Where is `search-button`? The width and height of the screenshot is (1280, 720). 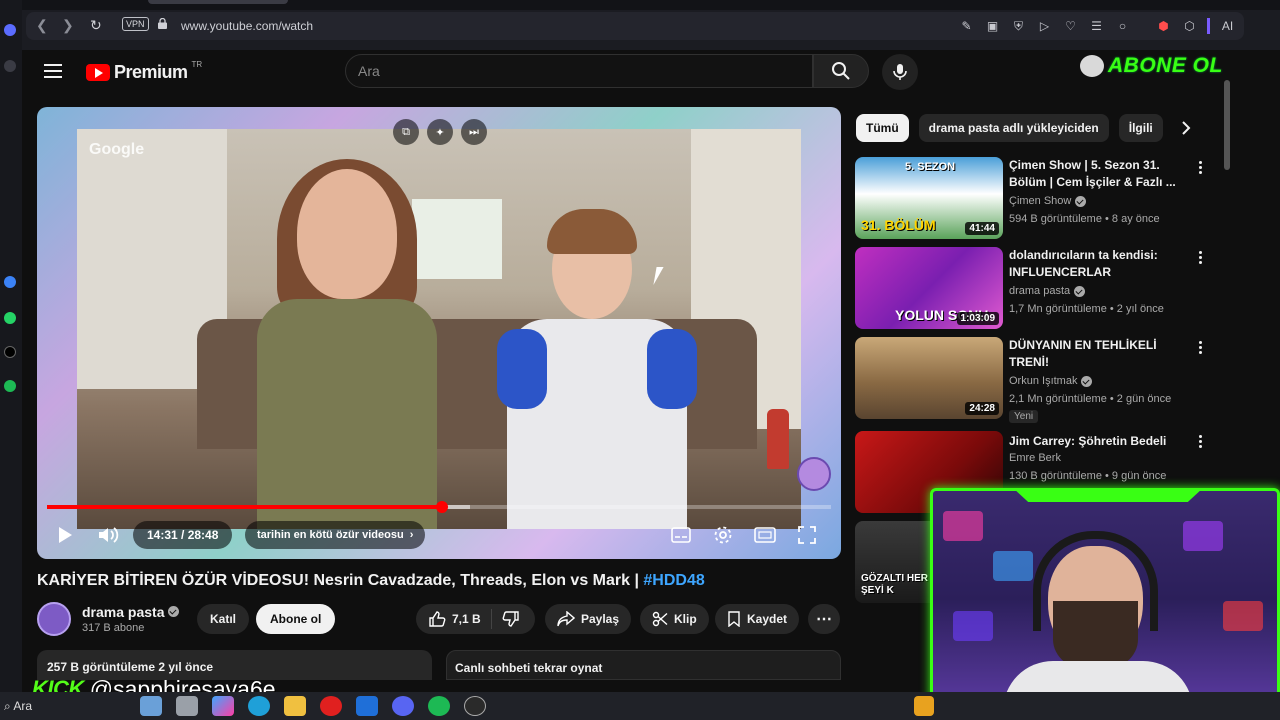
search-button is located at coordinates (841, 71).